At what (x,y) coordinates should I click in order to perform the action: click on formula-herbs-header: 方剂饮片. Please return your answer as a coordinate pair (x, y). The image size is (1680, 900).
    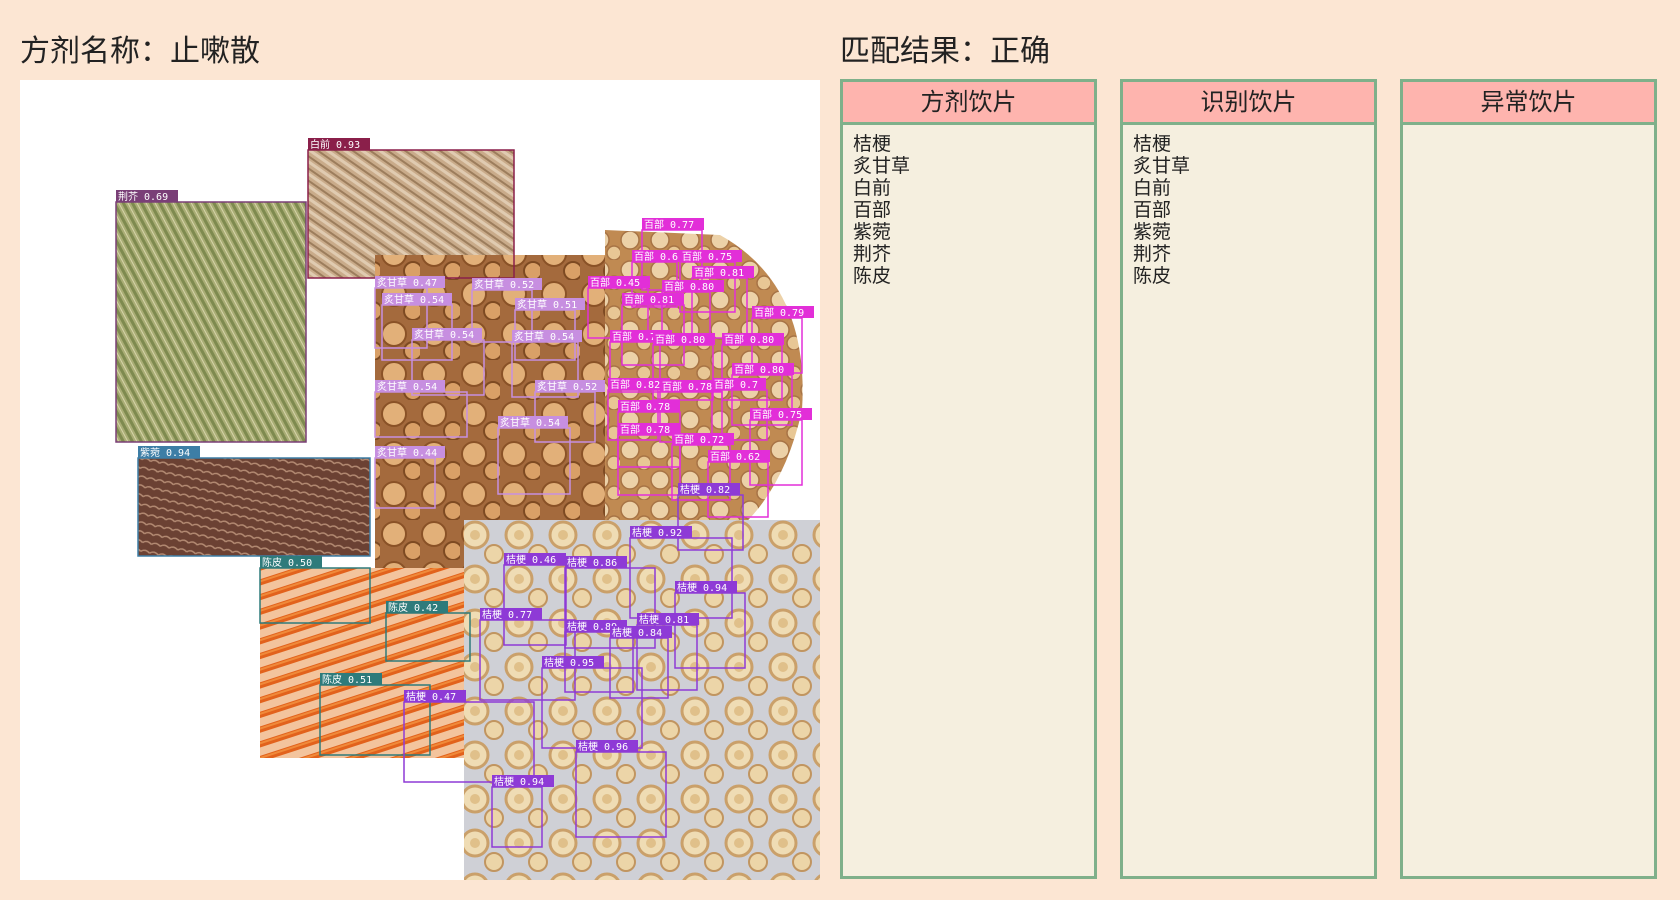
    Looking at the image, I should click on (968, 103).